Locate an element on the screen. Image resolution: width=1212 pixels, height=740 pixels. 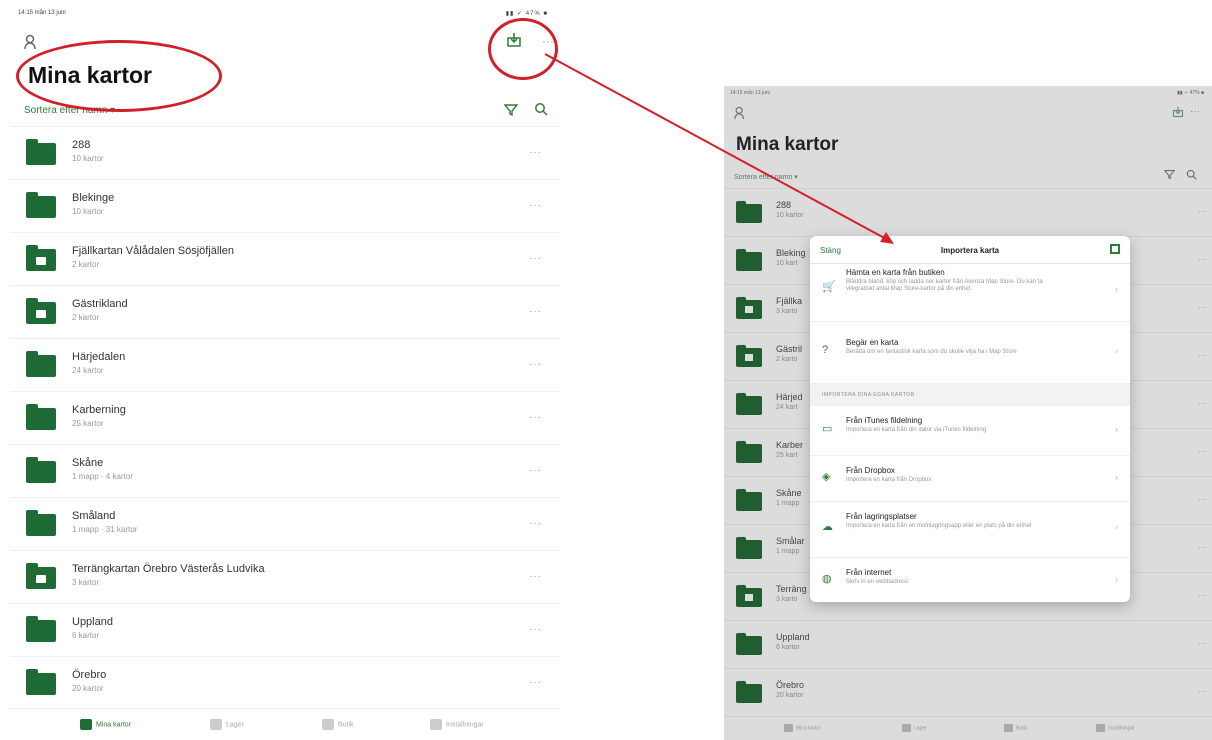
option-internet: ◍ Från internet Skriv in en webbadress › is located at coordinates (970, 580).